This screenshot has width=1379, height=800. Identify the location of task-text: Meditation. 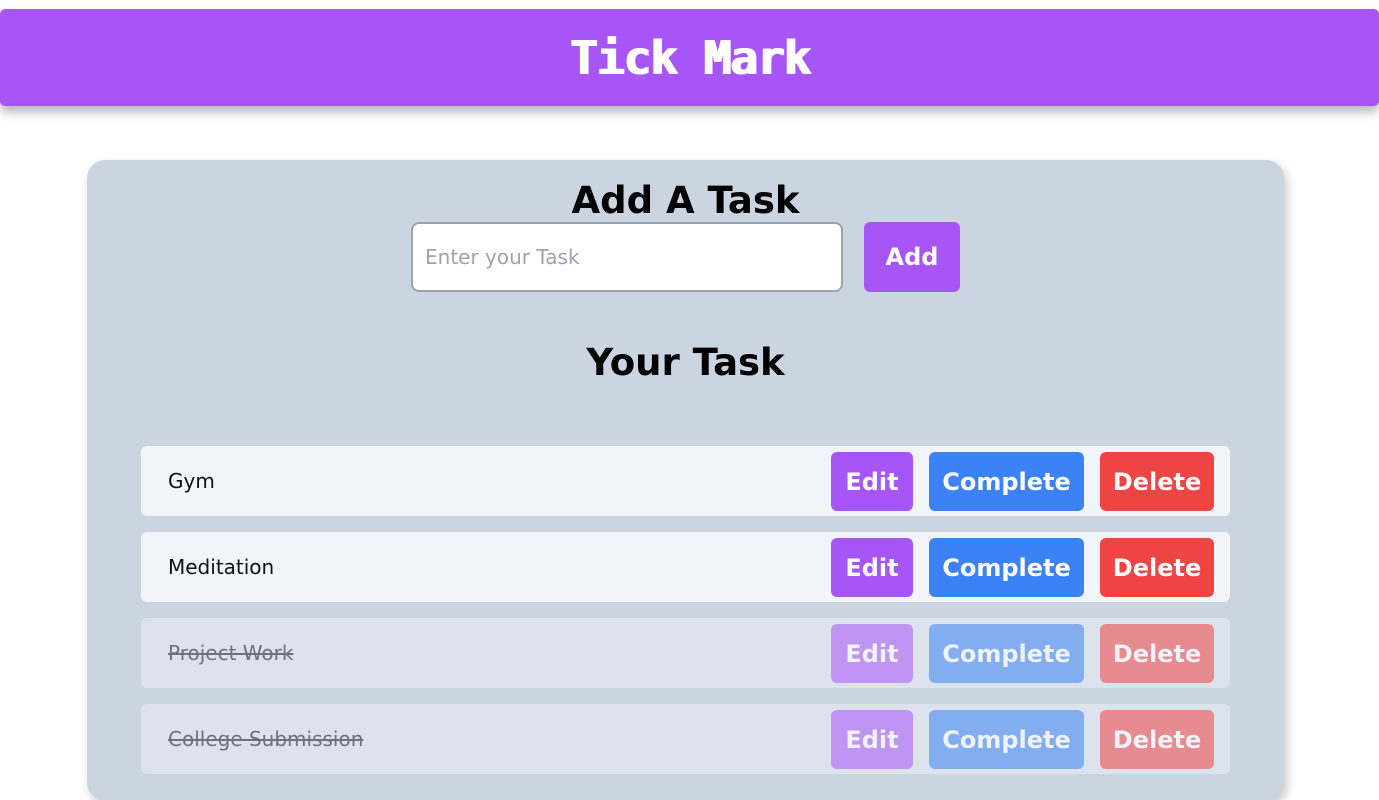
(221, 567).